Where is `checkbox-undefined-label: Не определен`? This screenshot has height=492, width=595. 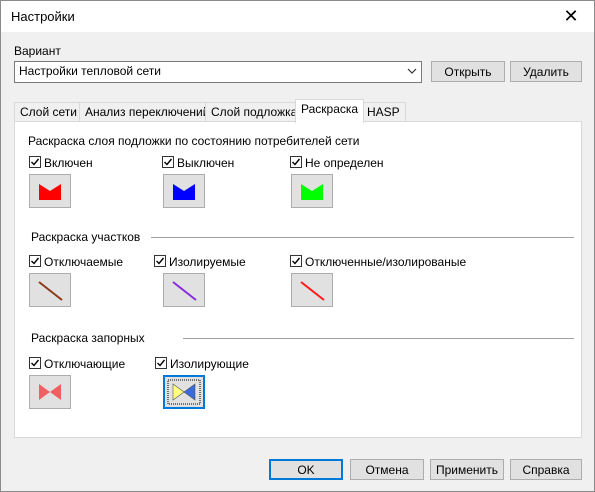 checkbox-undefined-label: Не определен is located at coordinates (344, 163).